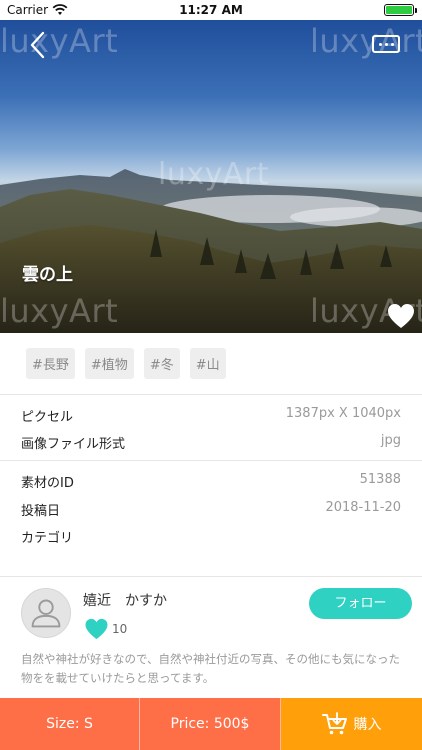 The width and height of the screenshot is (422, 750). What do you see at coordinates (211, 508) in the screenshot?
I see `info-row-date: 投稿日 2018-11-20` at bounding box center [211, 508].